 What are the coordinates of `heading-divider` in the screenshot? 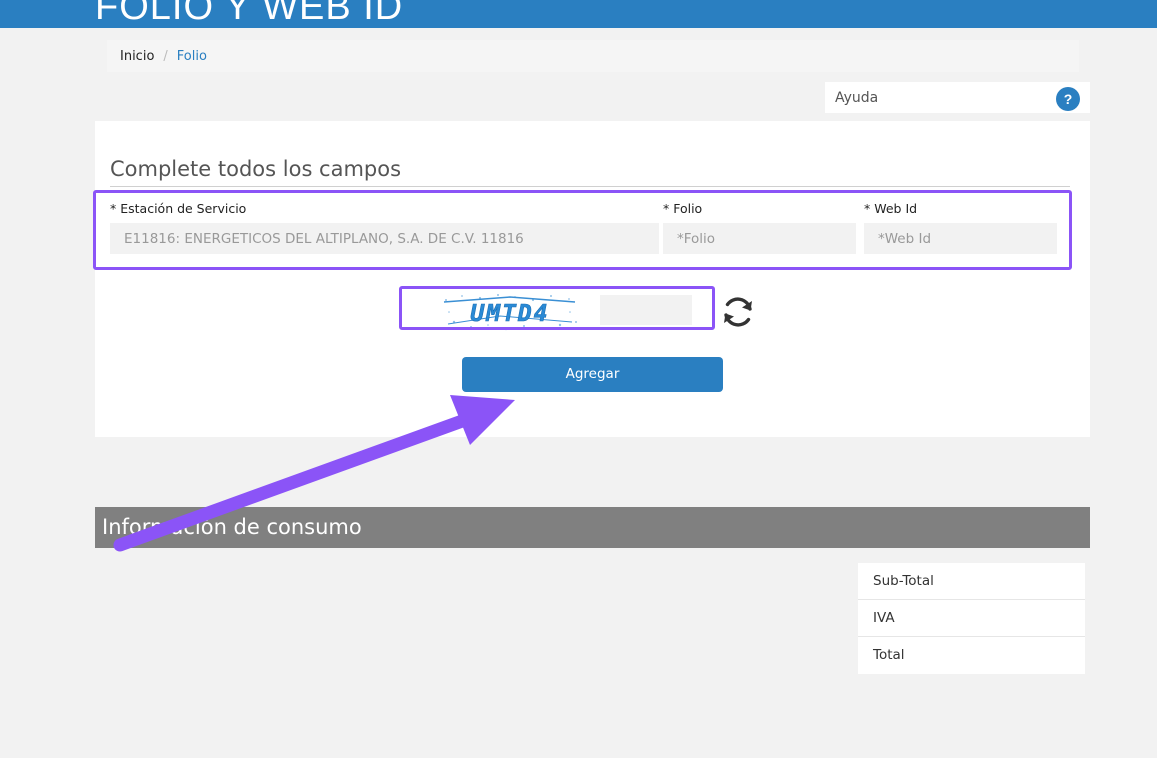 It's located at (590, 186).